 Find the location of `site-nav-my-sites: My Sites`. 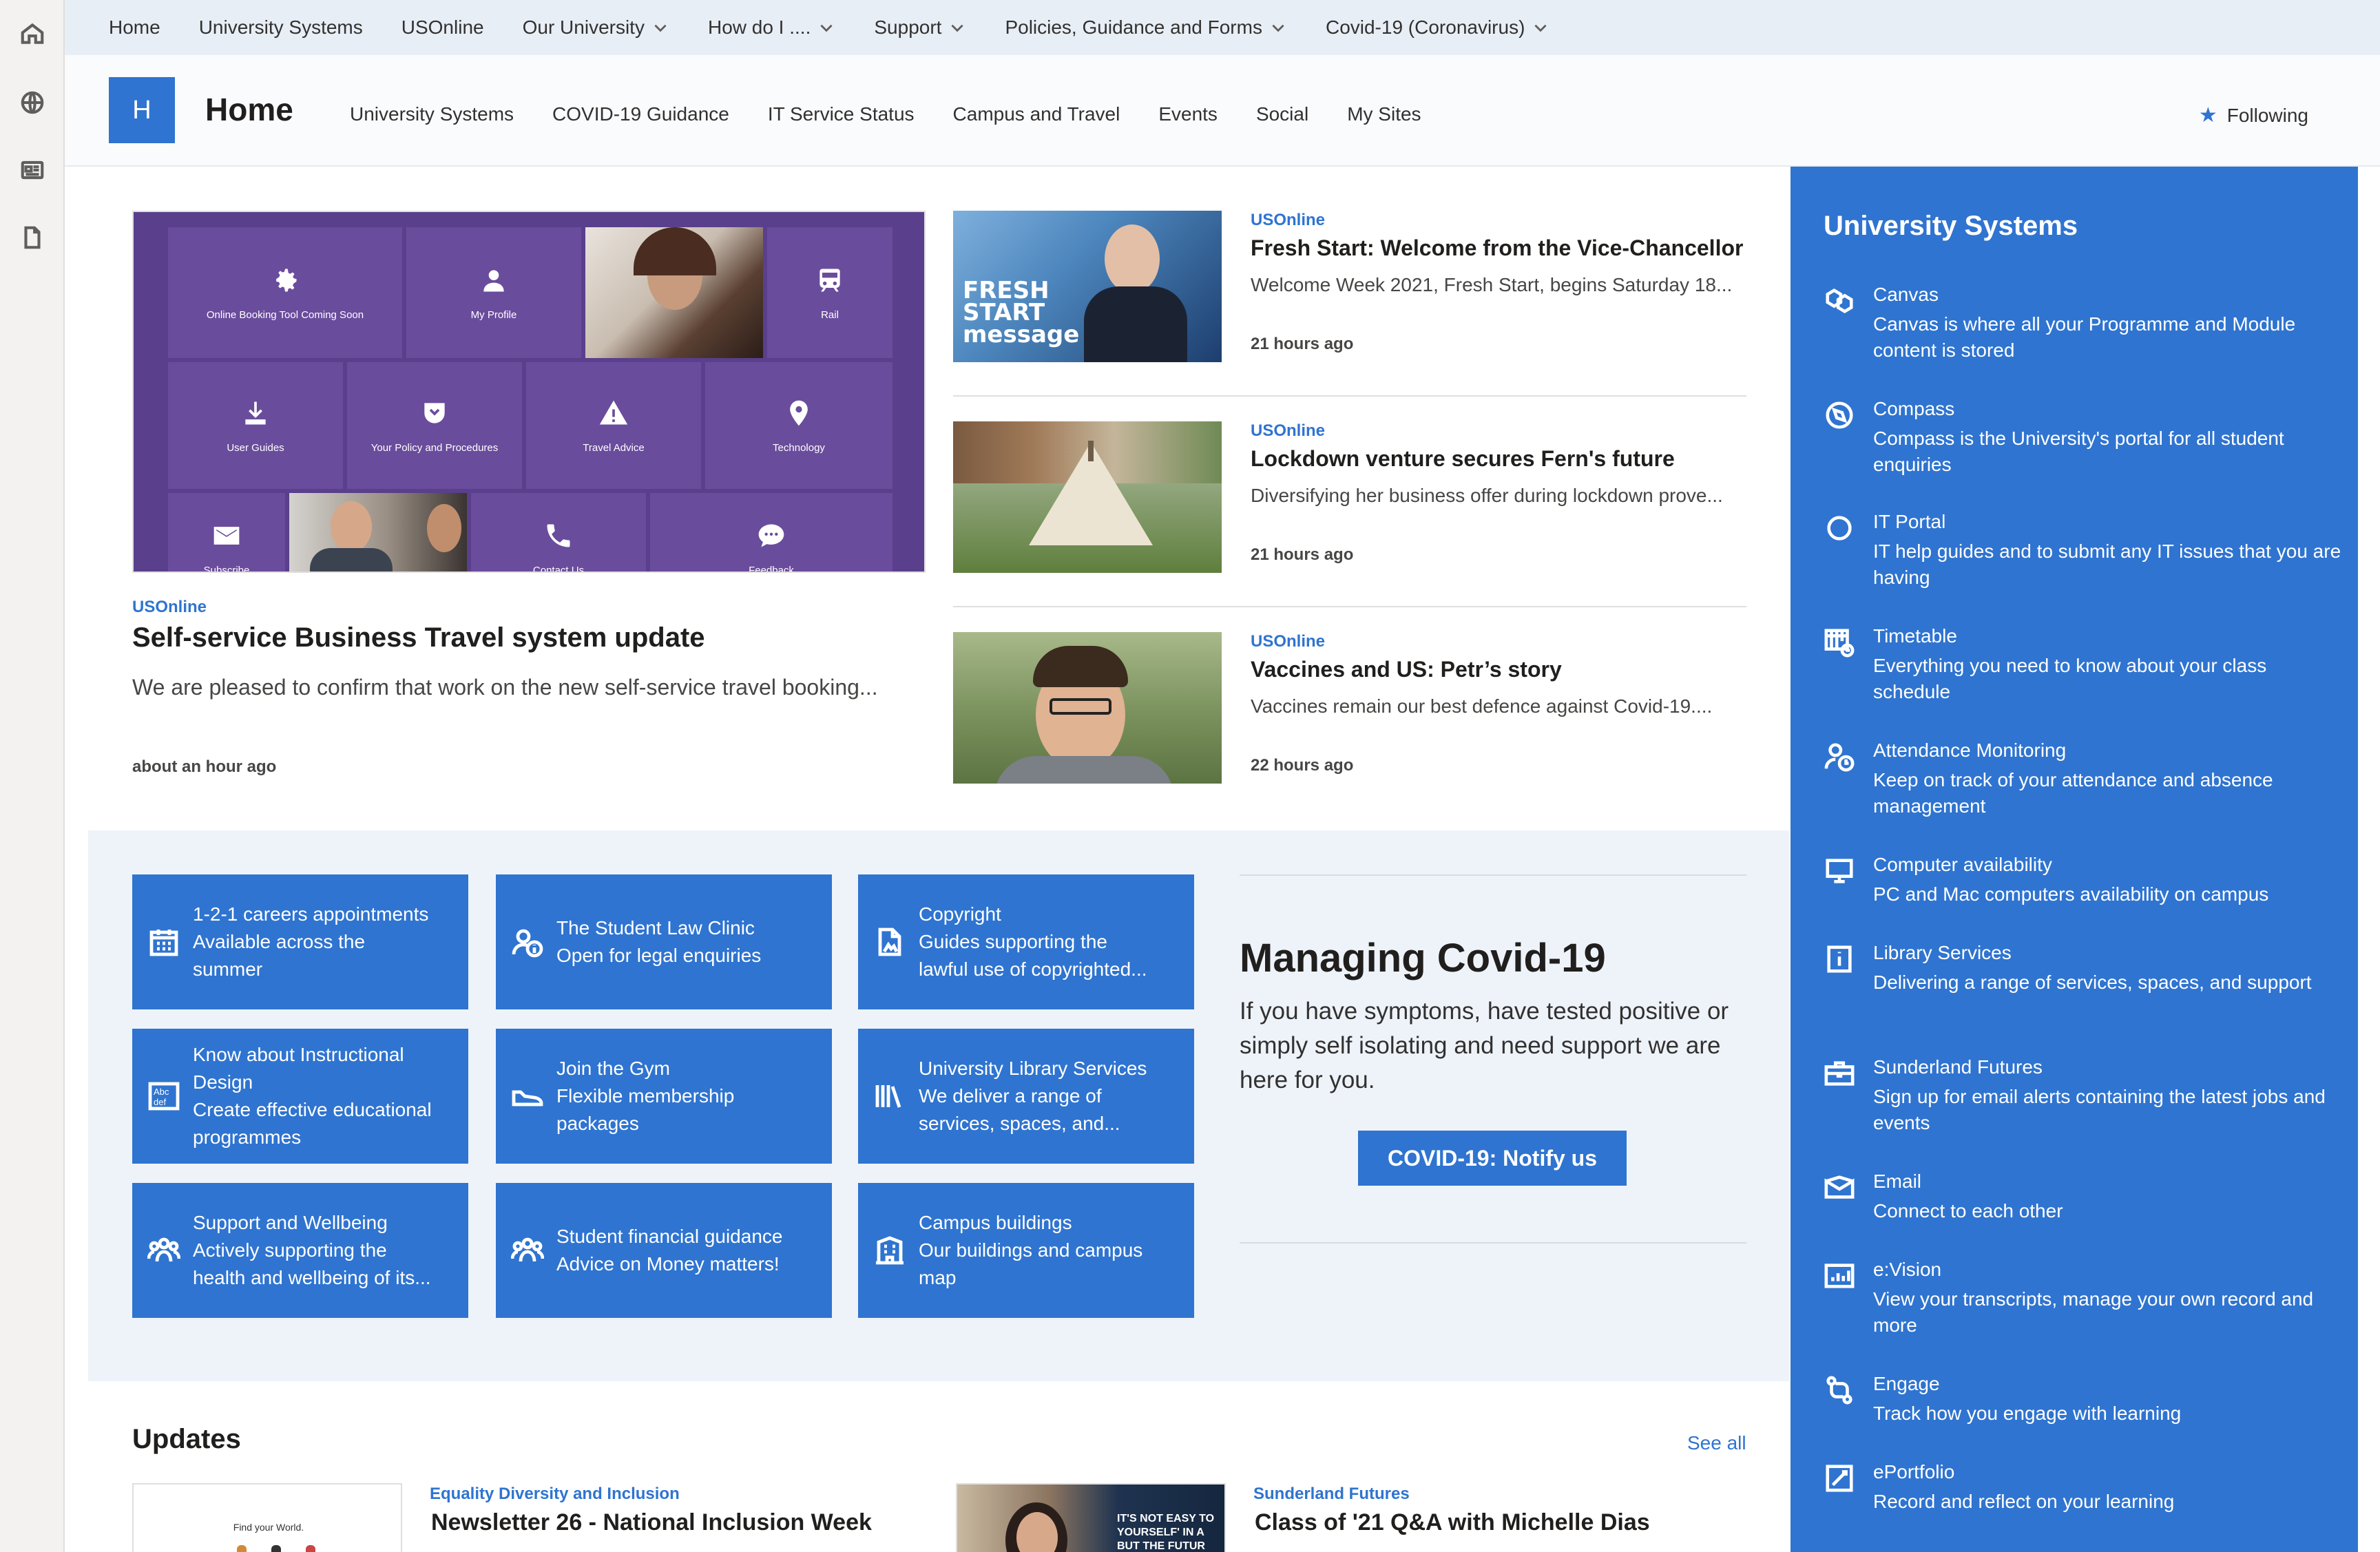

site-nav-my-sites: My Sites is located at coordinates (1384, 114).